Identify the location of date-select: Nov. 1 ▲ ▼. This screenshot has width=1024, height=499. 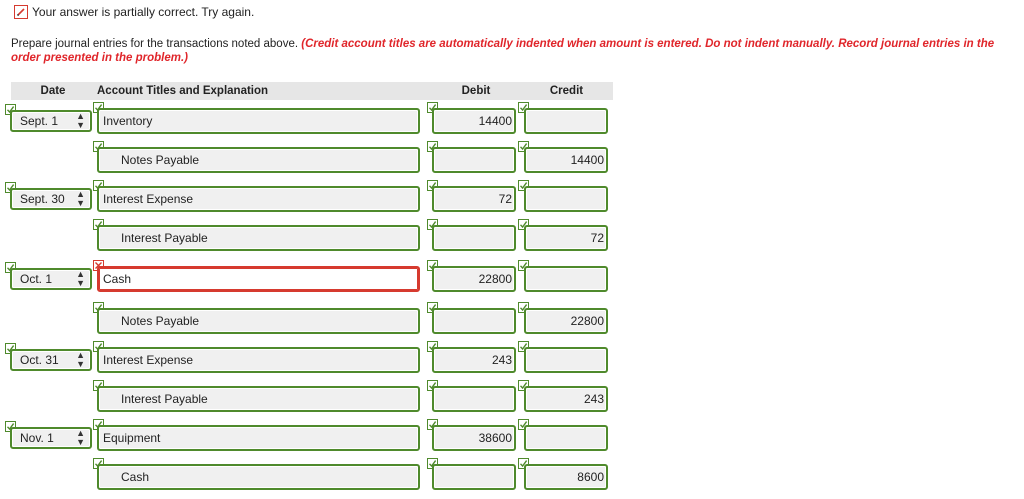
(51, 438).